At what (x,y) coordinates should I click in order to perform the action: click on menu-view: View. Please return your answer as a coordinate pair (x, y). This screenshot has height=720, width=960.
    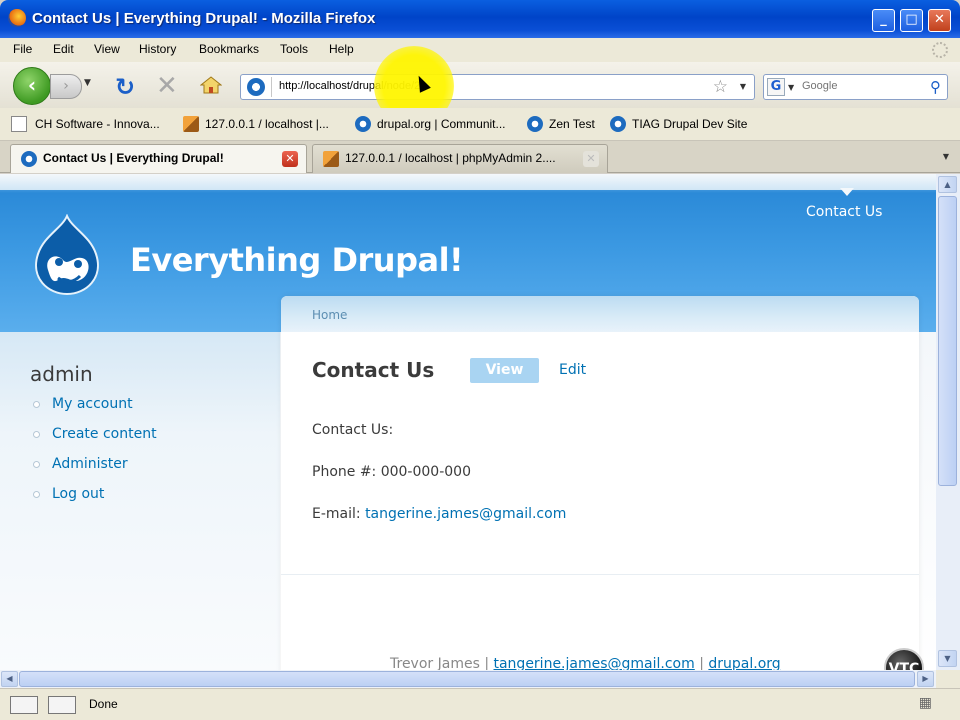
    Looking at the image, I should click on (107, 49).